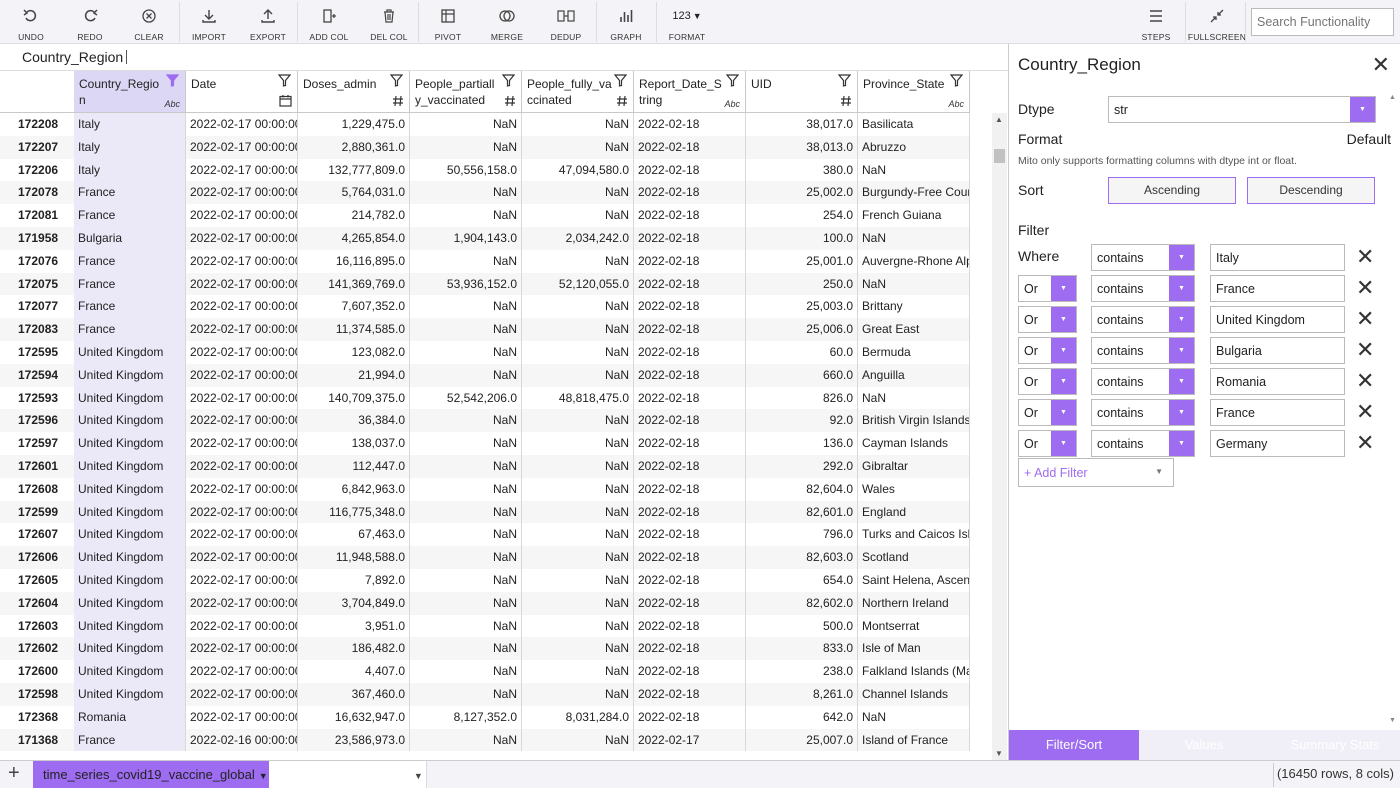 The width and height of the screenshot is (1400, 788). Describe the element at coordinates (802, 740) in the screenshot. I see `table-cell: 25,007.0` at that location.